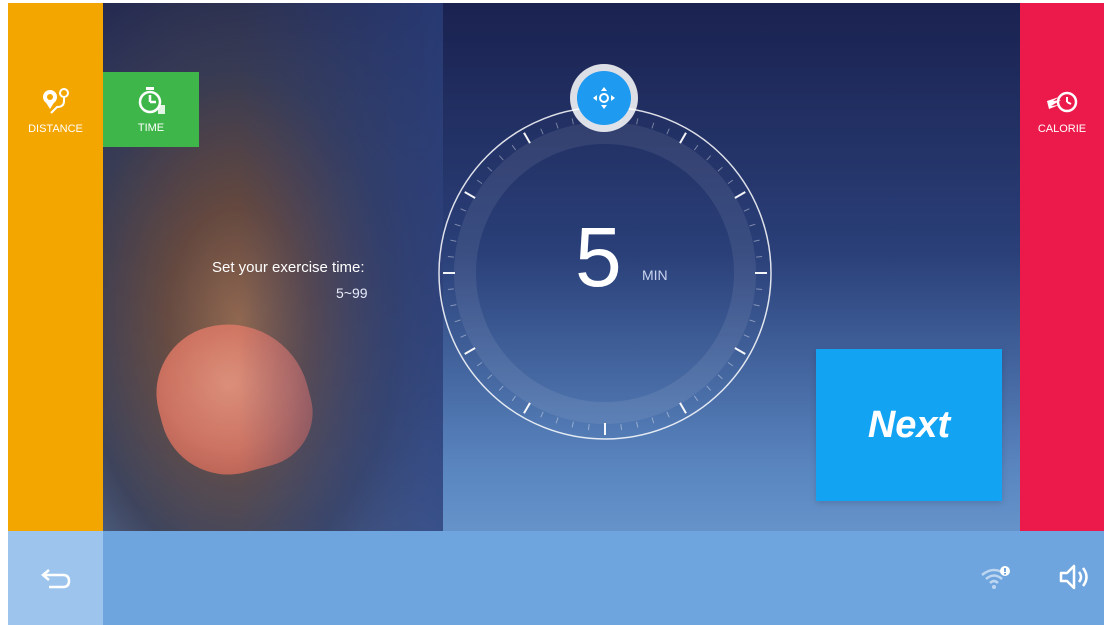 Image resolution: width=1110 pixels, height=625 pixels. What do you see at coordinates (151, 100) in the screenshot?
I see `stopwatch-icon` at bounding box center [151, 100].